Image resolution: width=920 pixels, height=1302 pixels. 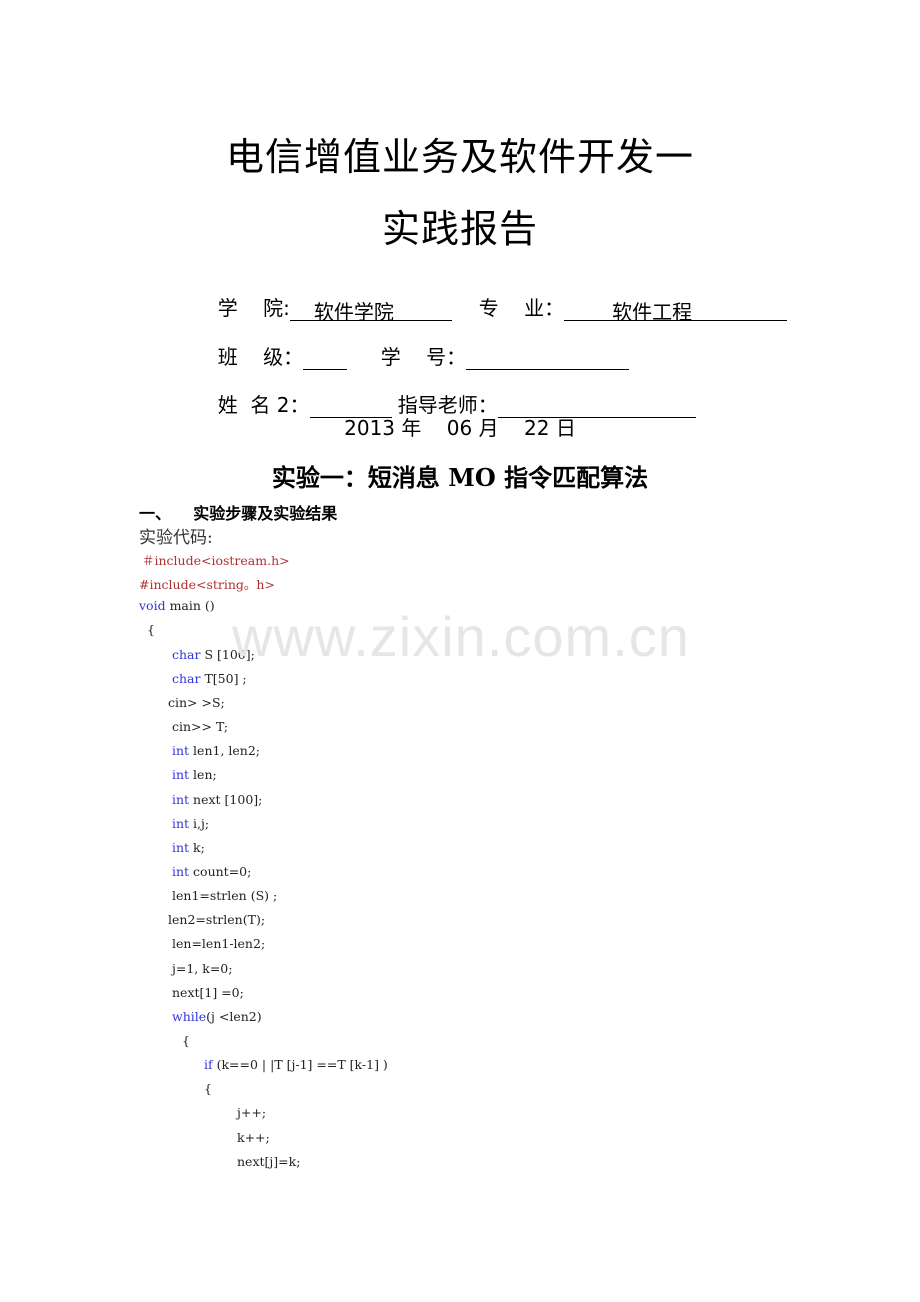 What do you see at coordinates (227, 654) in the screenshot?
I see `code-text: S [100];` at bounding box center [227, 654].